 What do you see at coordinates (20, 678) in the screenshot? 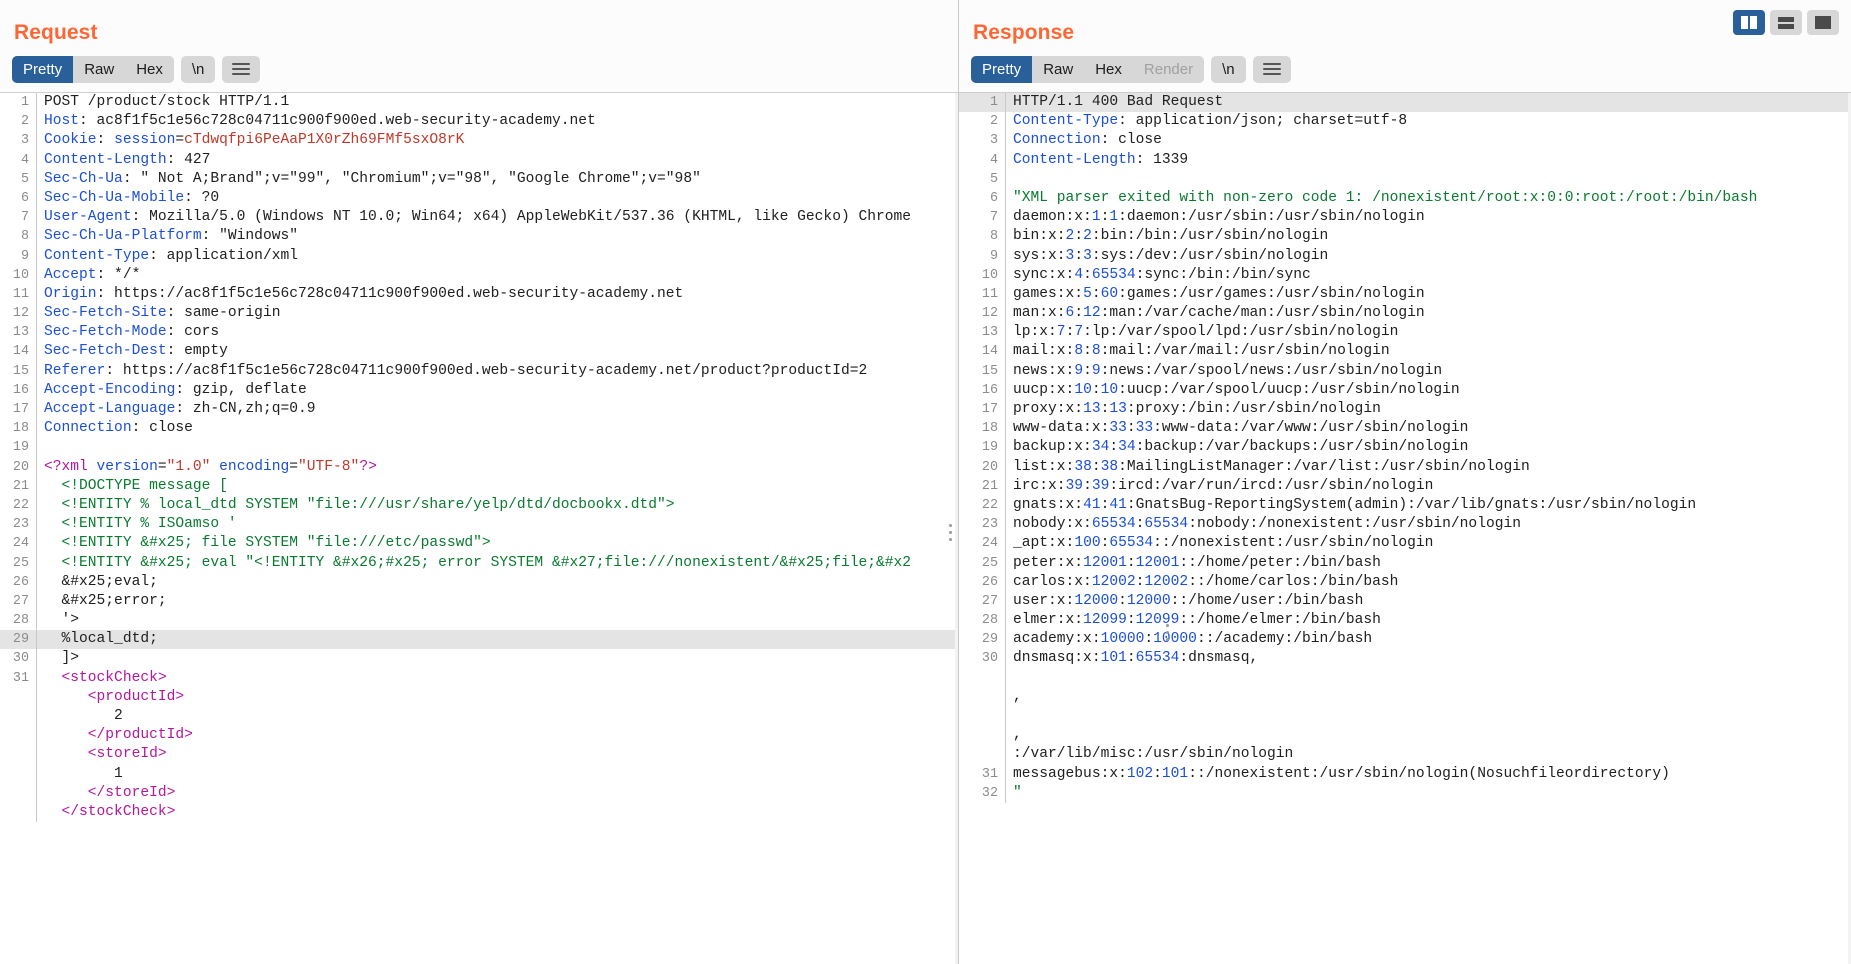
I see `request-line-number: 31` at bounding box center [20, 678].